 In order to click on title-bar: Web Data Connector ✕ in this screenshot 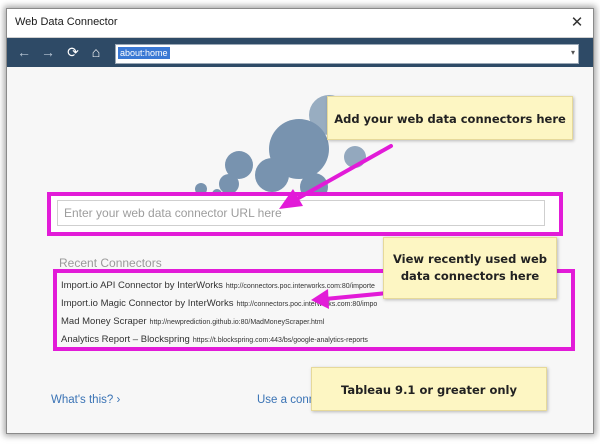, I will do `click(300, 23)`.